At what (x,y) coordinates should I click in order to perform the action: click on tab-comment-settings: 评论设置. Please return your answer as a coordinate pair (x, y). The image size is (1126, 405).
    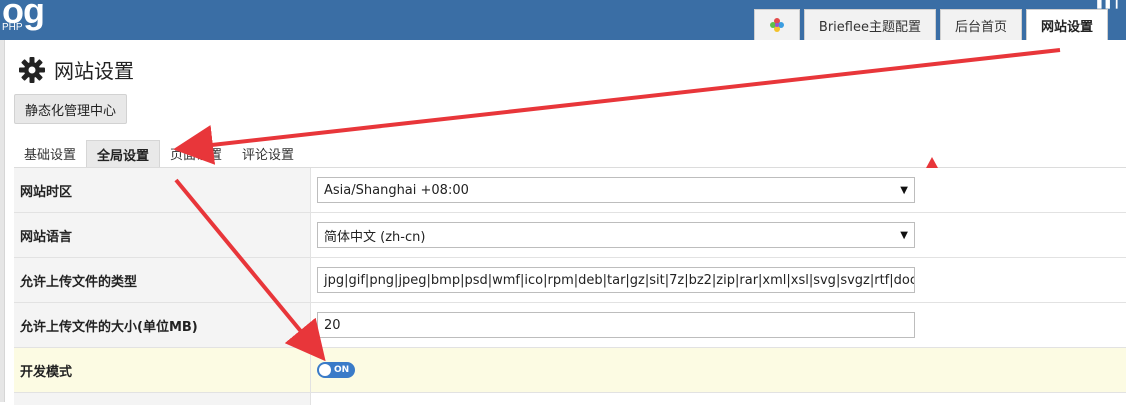
    Looking at the image, I should click on (268, 153).